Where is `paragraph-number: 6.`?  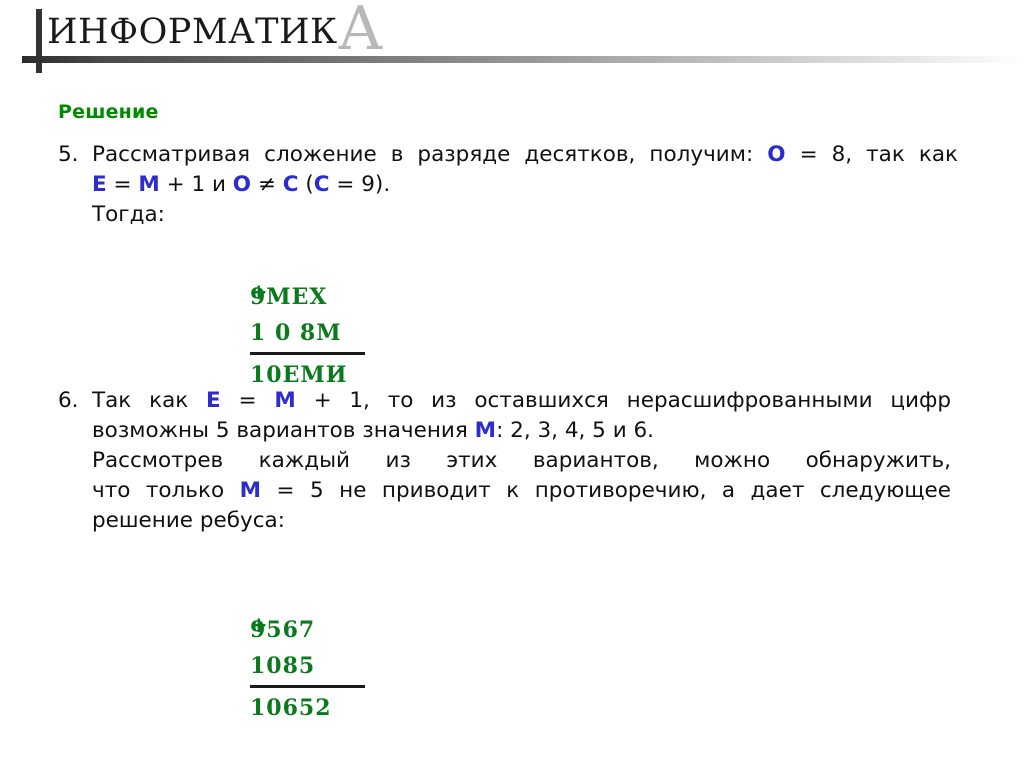
paragraph-number: 6. is located at coordinates (68, 400).